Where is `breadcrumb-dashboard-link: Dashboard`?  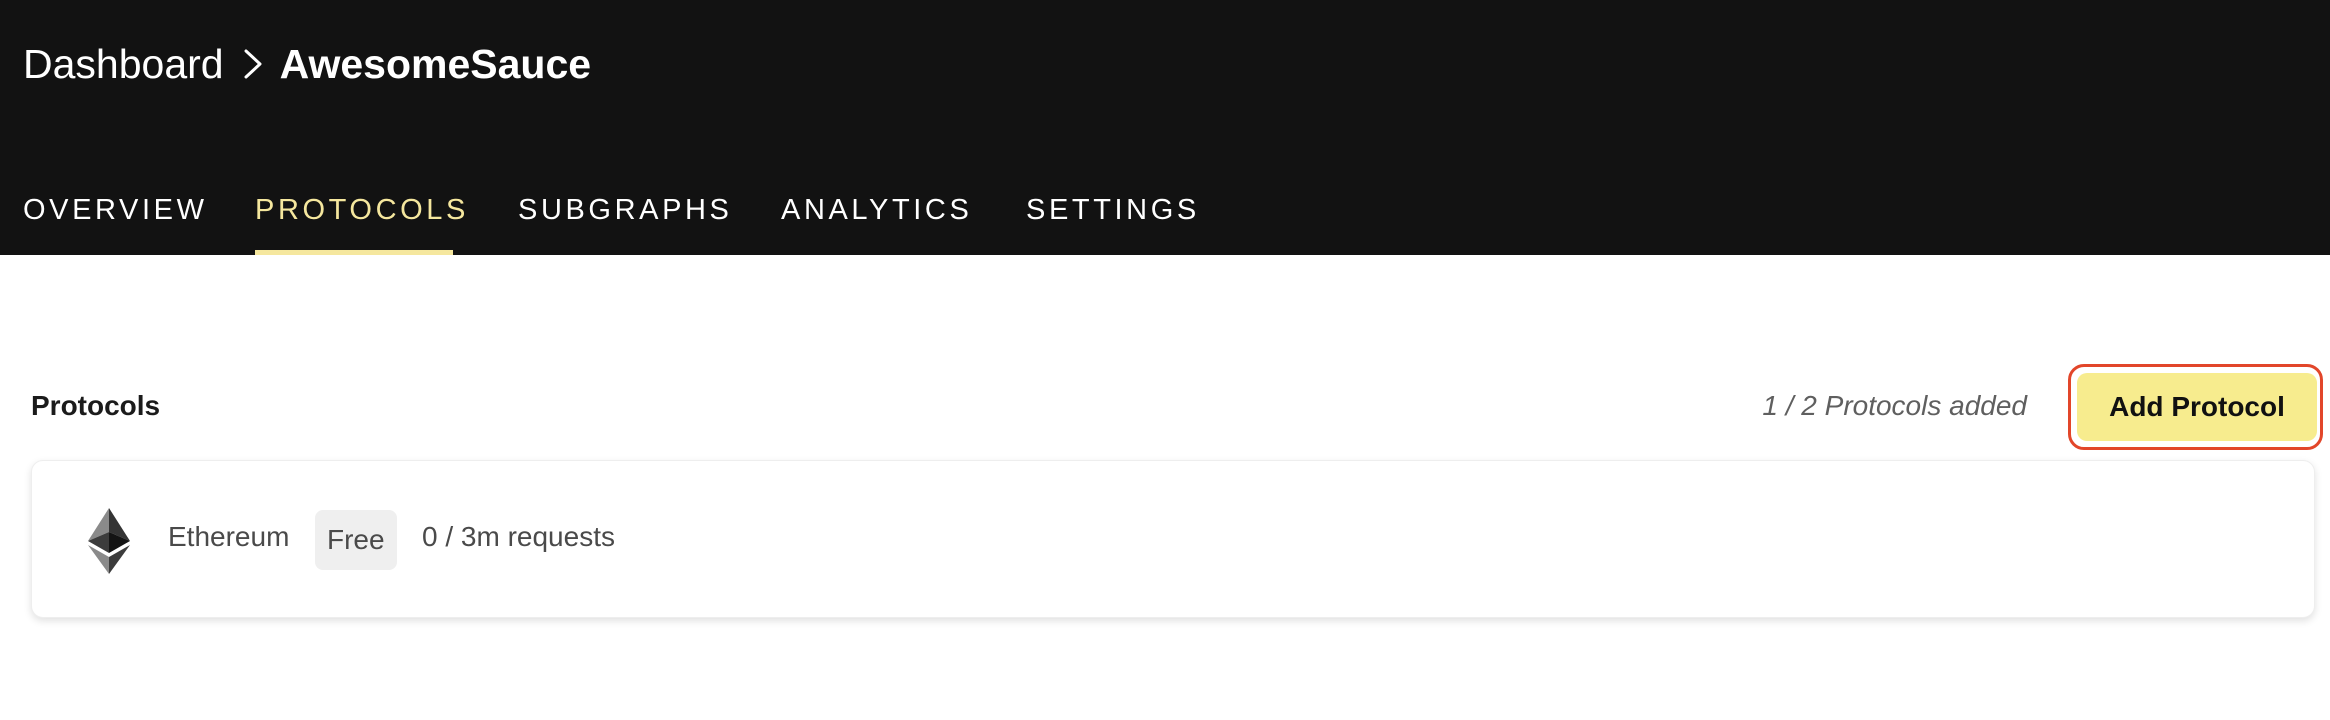 breadcrumb-dashboard-link: Dashboard is located at coordinates (123, 64).